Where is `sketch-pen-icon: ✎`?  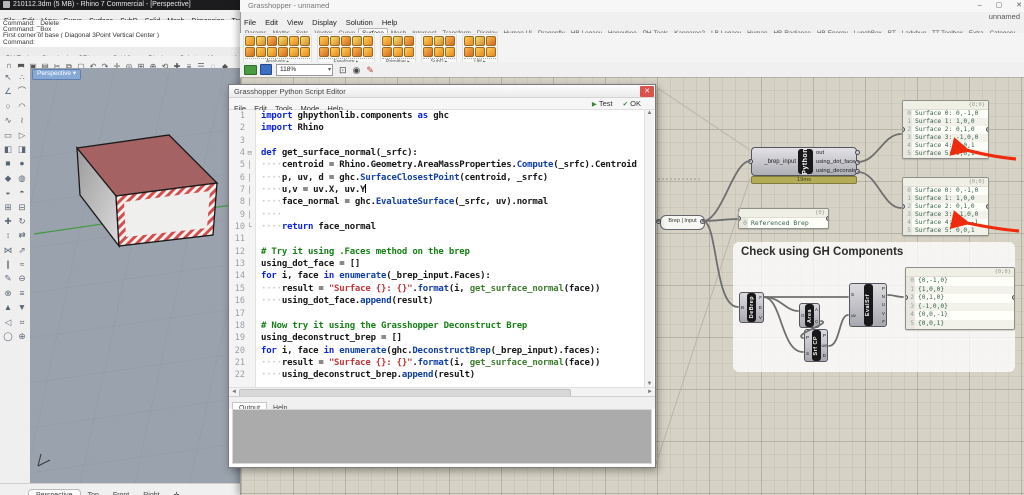 sketch-pen-icon: ✎ is located at coordinates (370, 70).